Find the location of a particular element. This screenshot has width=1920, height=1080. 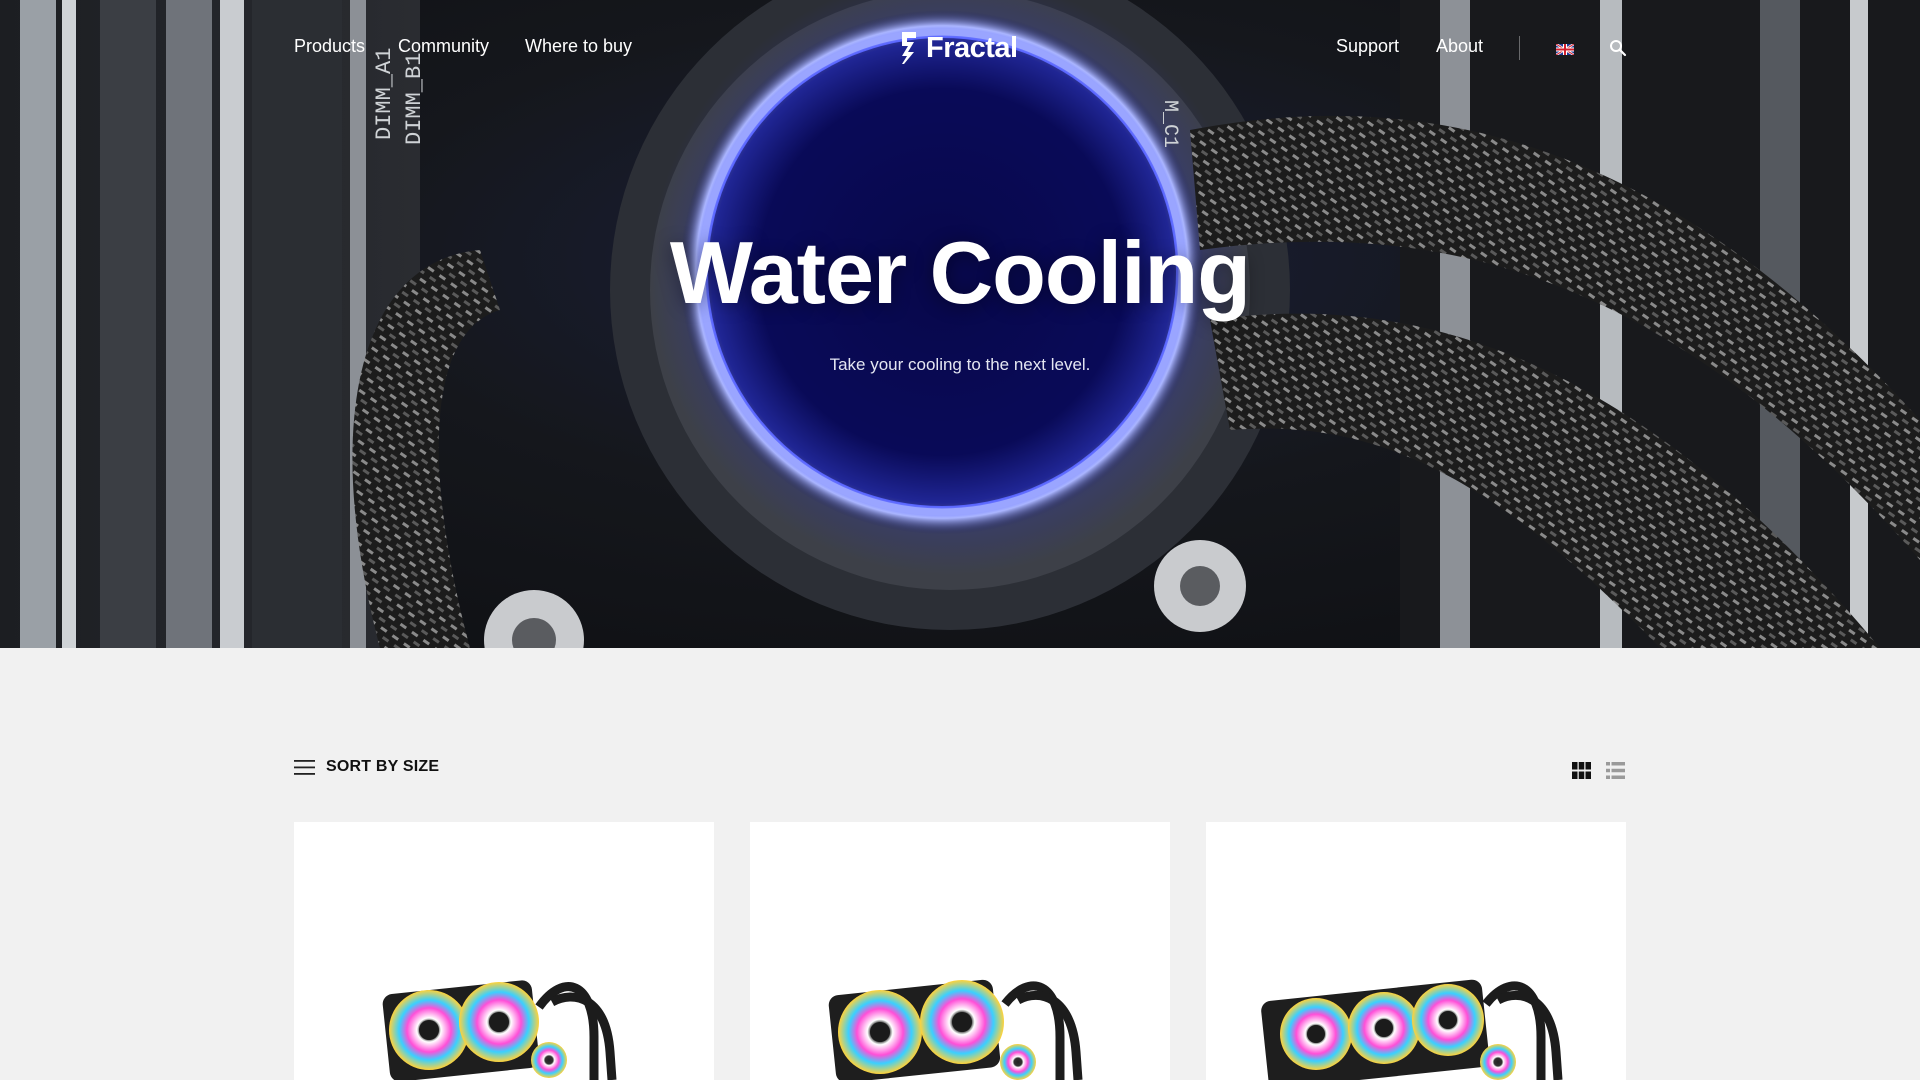

fractal-logo: Fractal is located at coordinates (958, 48).